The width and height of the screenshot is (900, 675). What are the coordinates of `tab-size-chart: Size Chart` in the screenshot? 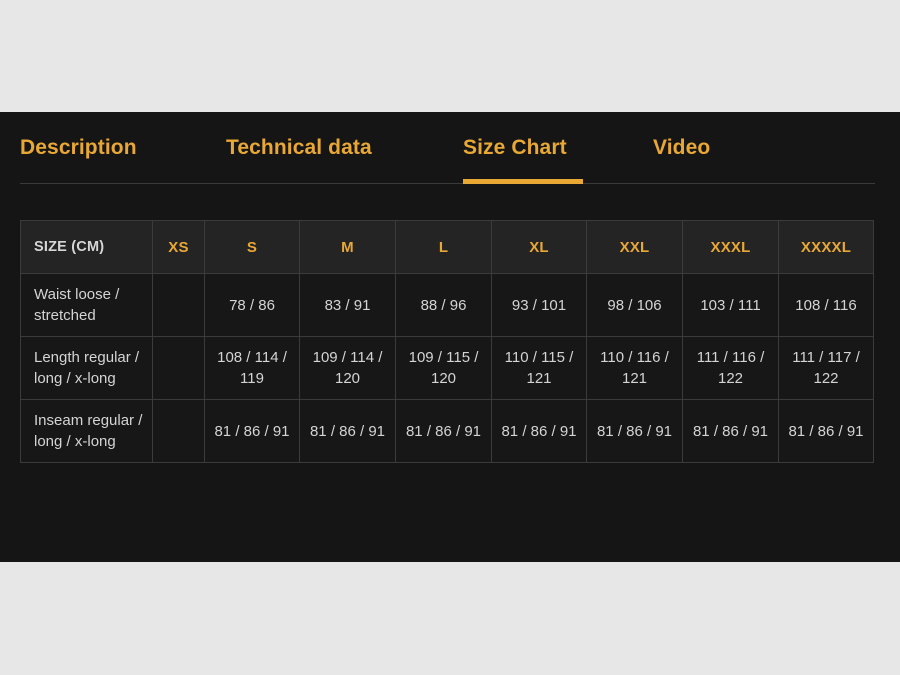 It's located at (515, 148).